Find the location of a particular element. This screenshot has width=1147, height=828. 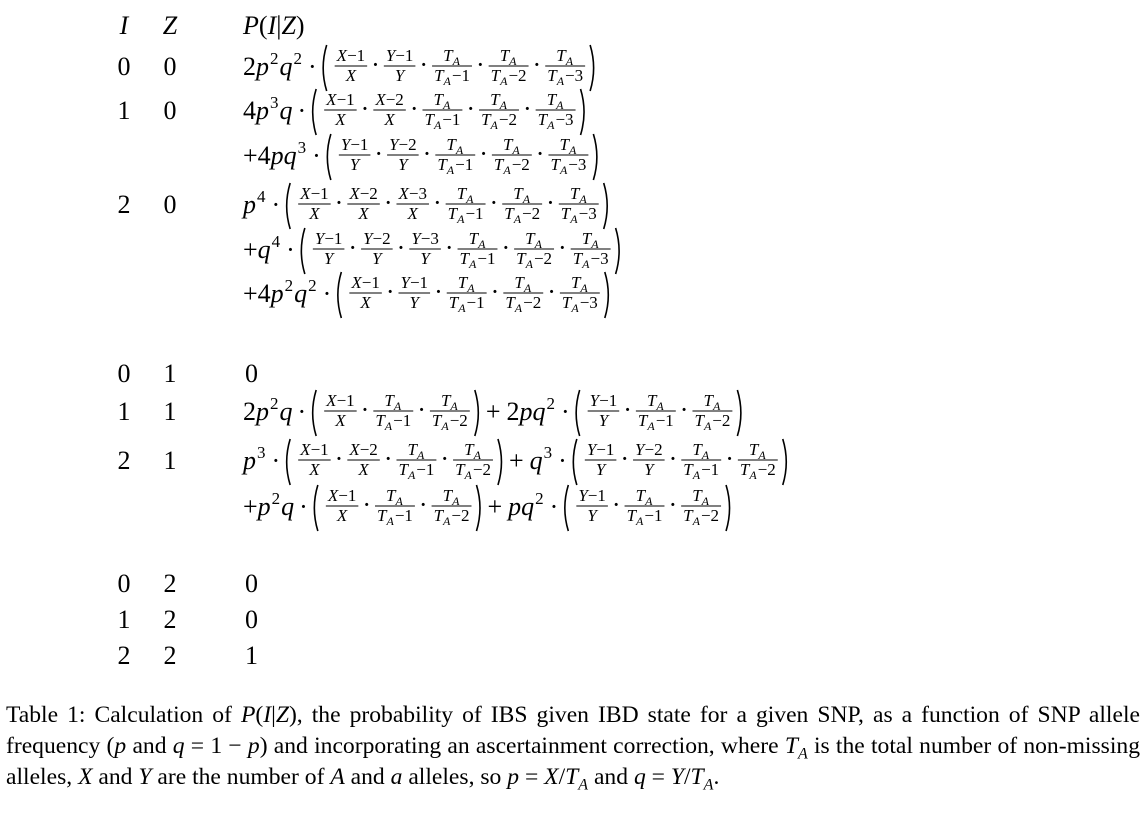

math-term: Z is located at coordinates (288, 25).